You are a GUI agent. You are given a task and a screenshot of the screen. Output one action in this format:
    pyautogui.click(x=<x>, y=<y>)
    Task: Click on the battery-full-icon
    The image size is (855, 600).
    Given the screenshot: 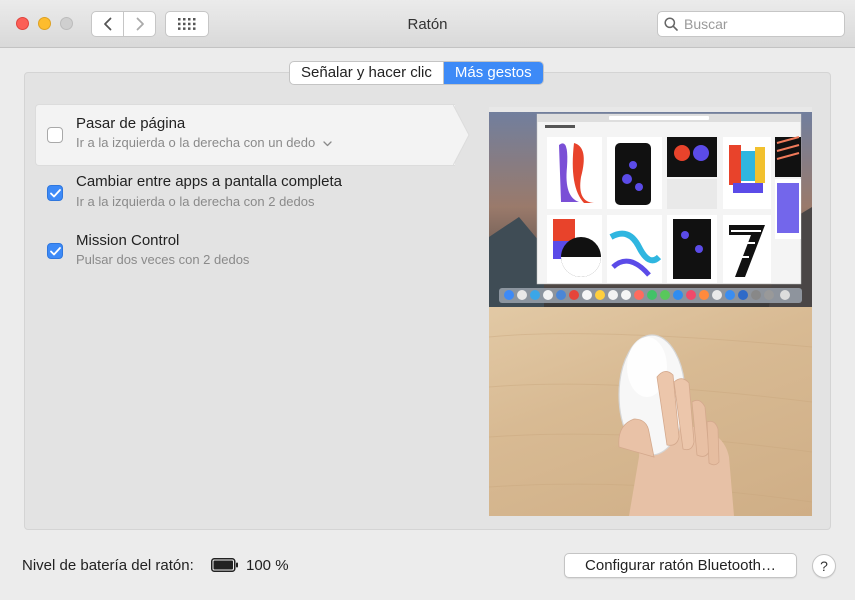 What is the action you would take?
    pyautogui.click(x=224, y=565)
    